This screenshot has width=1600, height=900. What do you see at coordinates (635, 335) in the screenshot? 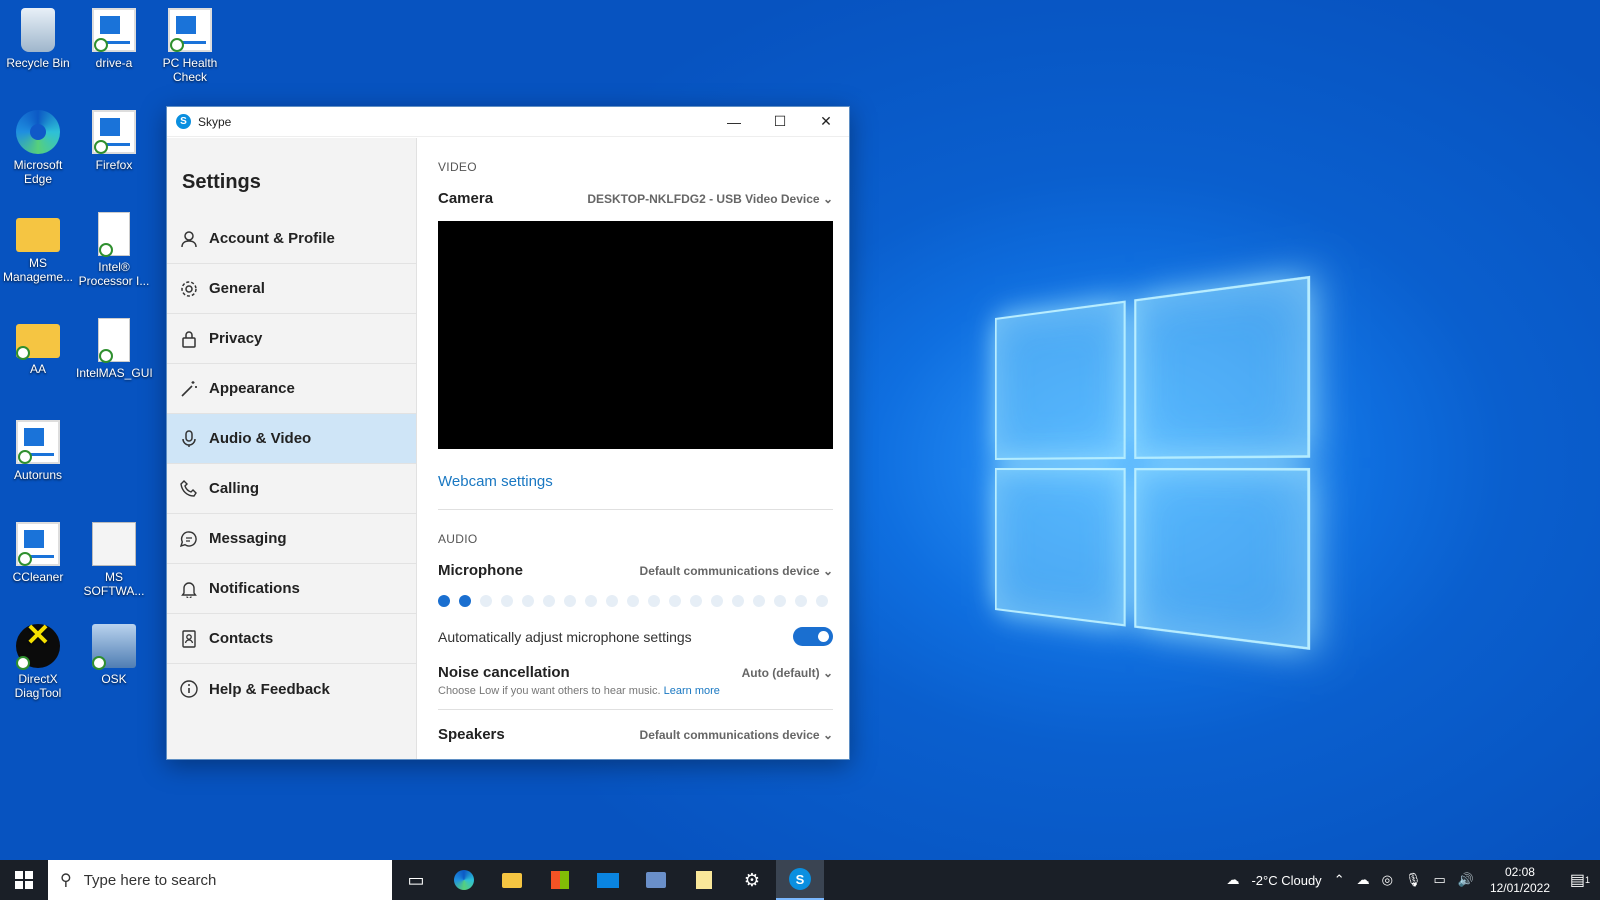
I see `camera-preview` at bounding box center [635, 335].